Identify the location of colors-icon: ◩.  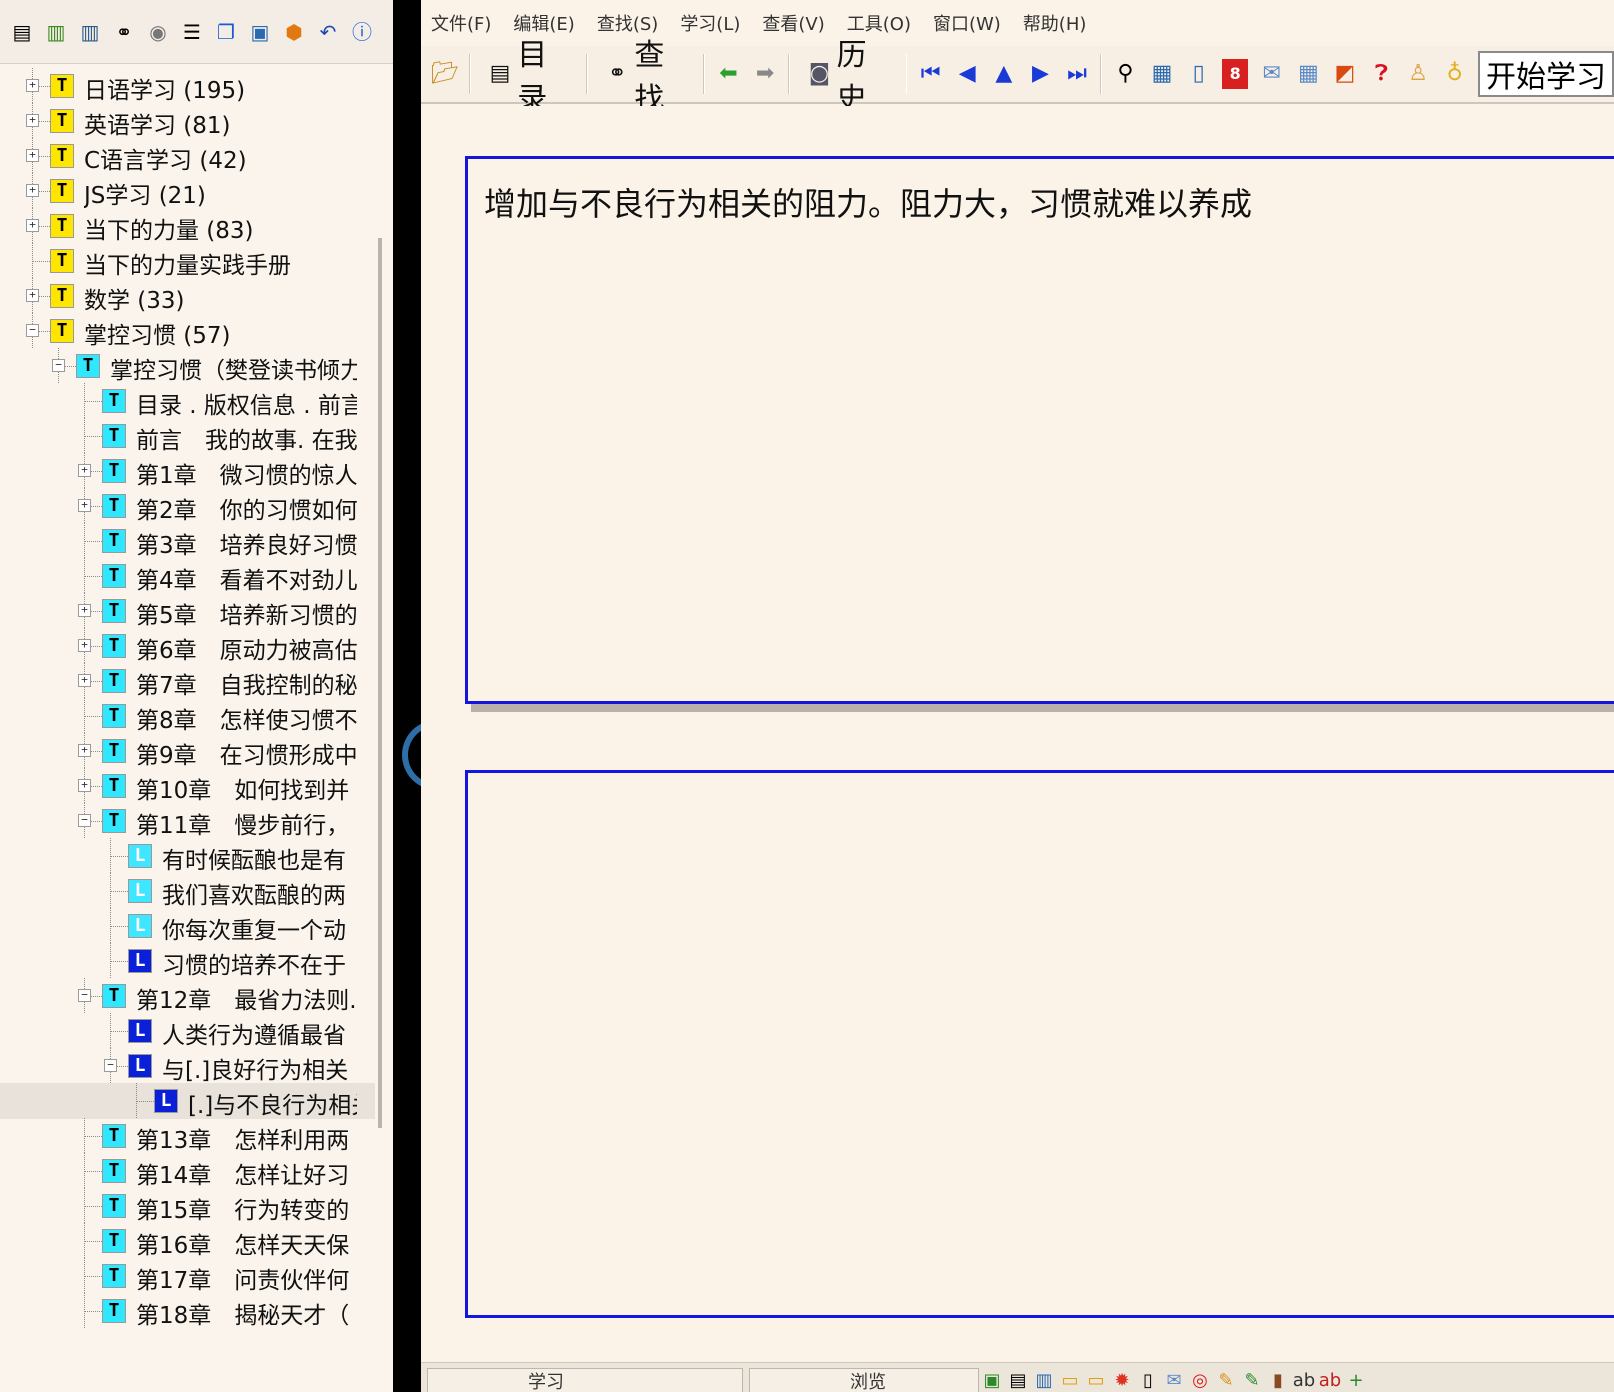
(1345, 74).